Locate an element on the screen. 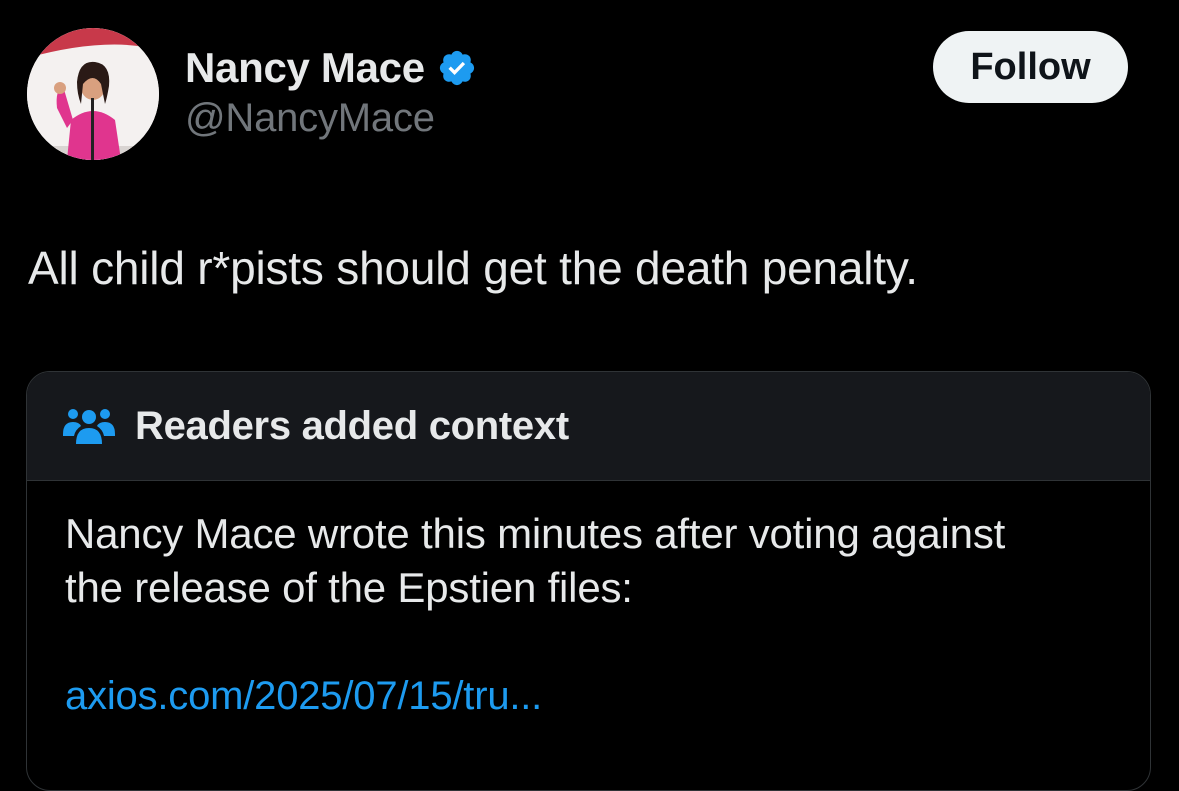 The height and width of the screenshot is (791, 1179). community-note-line: the release of the Epstien files: is located at coordinates (349, 587).